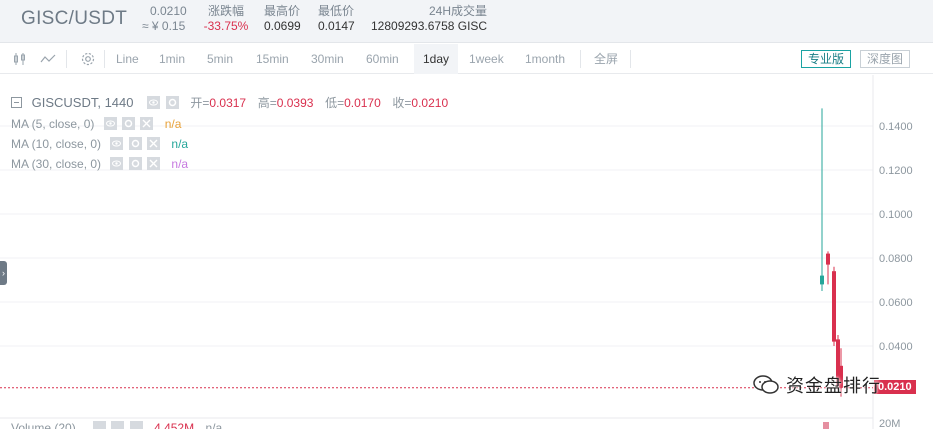  What do you see at coordinates (172, 59) in the screenshot?
I see `interval-1min: 1min` at bounding box center [172, 59].